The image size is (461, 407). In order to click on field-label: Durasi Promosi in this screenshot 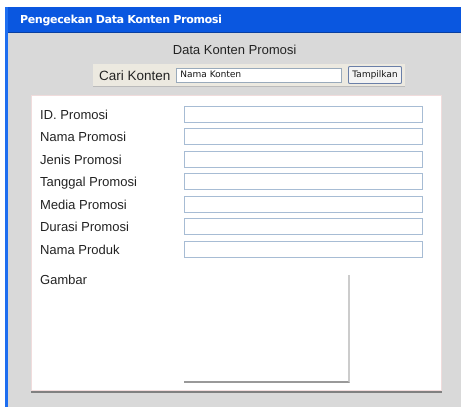, I will do `click(85, 226)`.